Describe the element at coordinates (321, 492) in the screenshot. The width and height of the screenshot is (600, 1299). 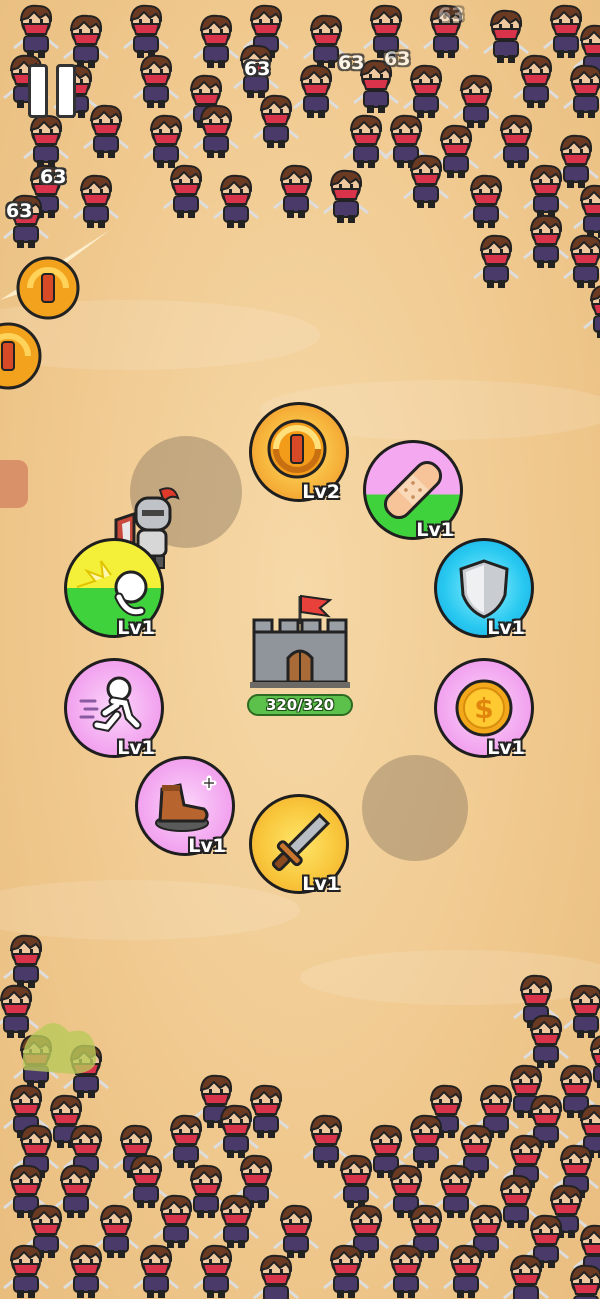
I see `skill-level: Lv2` at that location.